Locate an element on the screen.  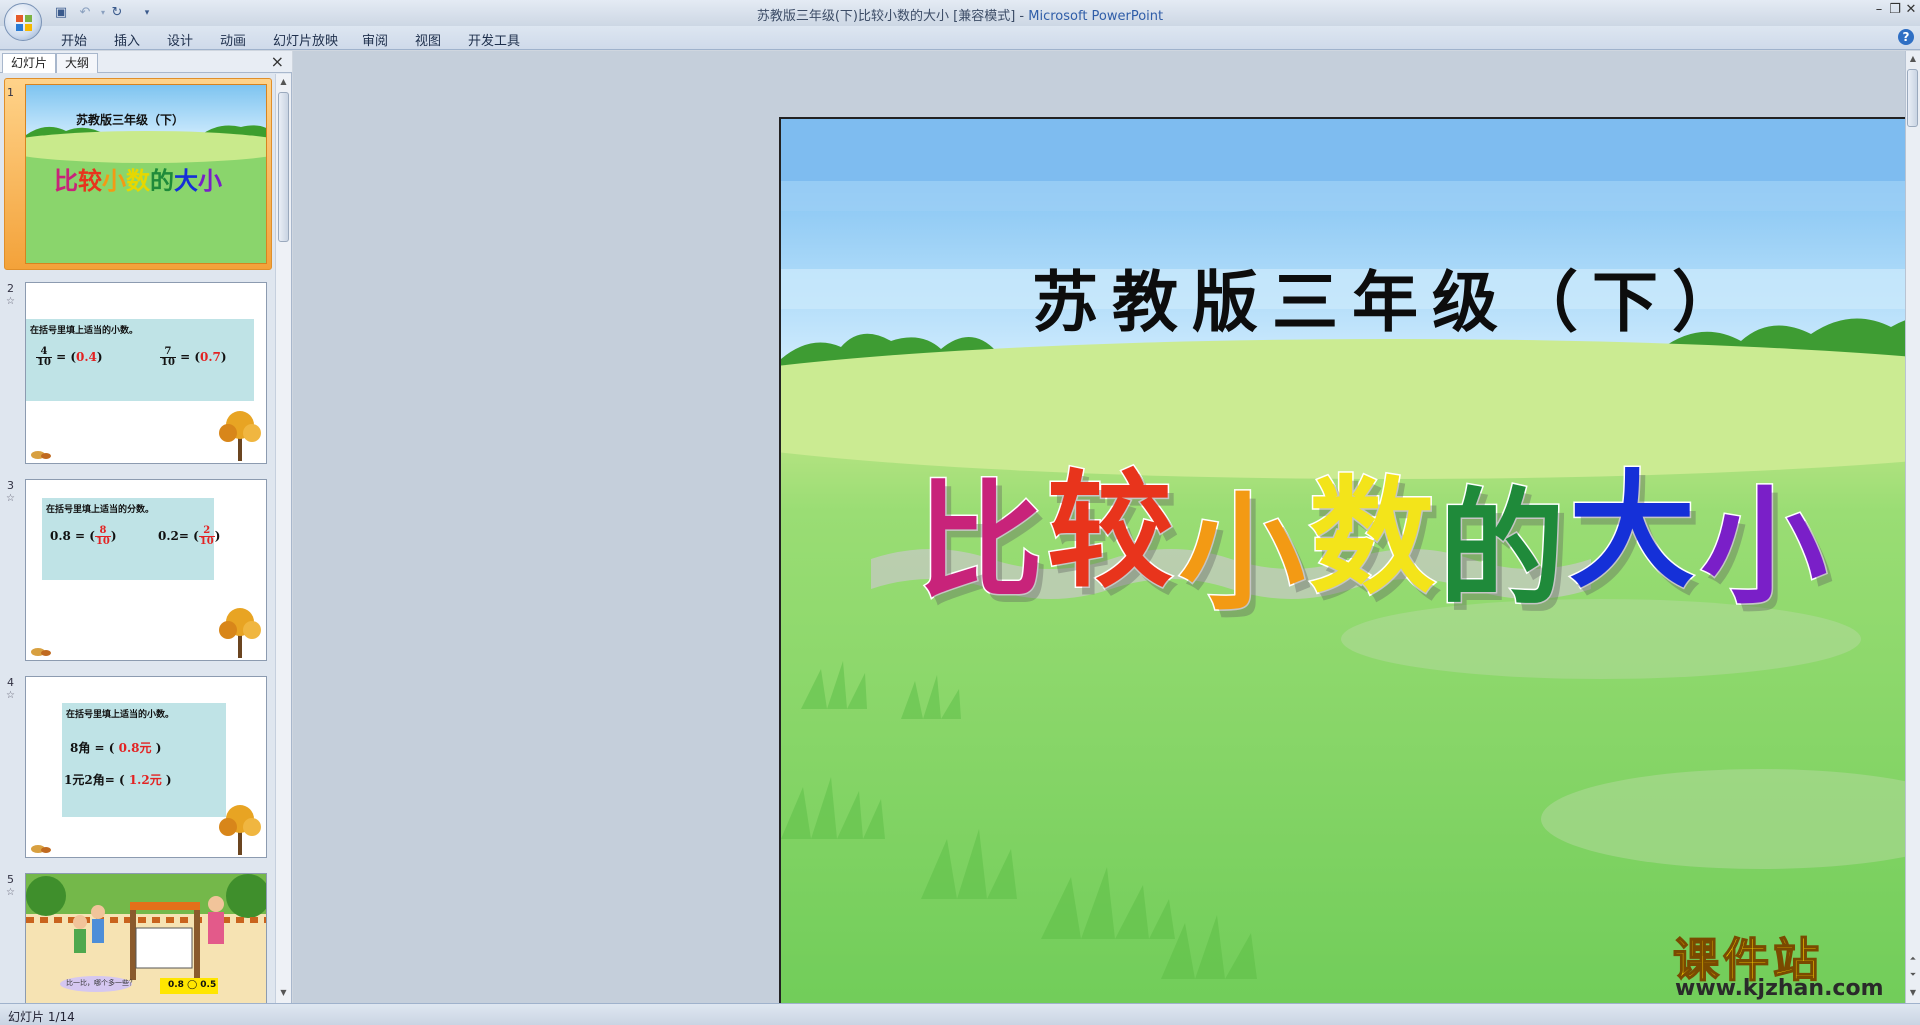
slide-title: 苏教版三年级（下） is located at coordinates (1350, 297).